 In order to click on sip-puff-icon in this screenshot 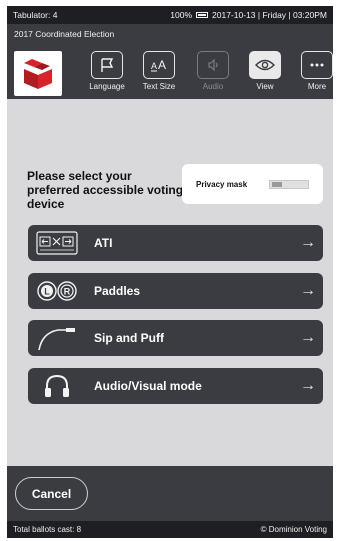, I will do `click(54, 338)`.